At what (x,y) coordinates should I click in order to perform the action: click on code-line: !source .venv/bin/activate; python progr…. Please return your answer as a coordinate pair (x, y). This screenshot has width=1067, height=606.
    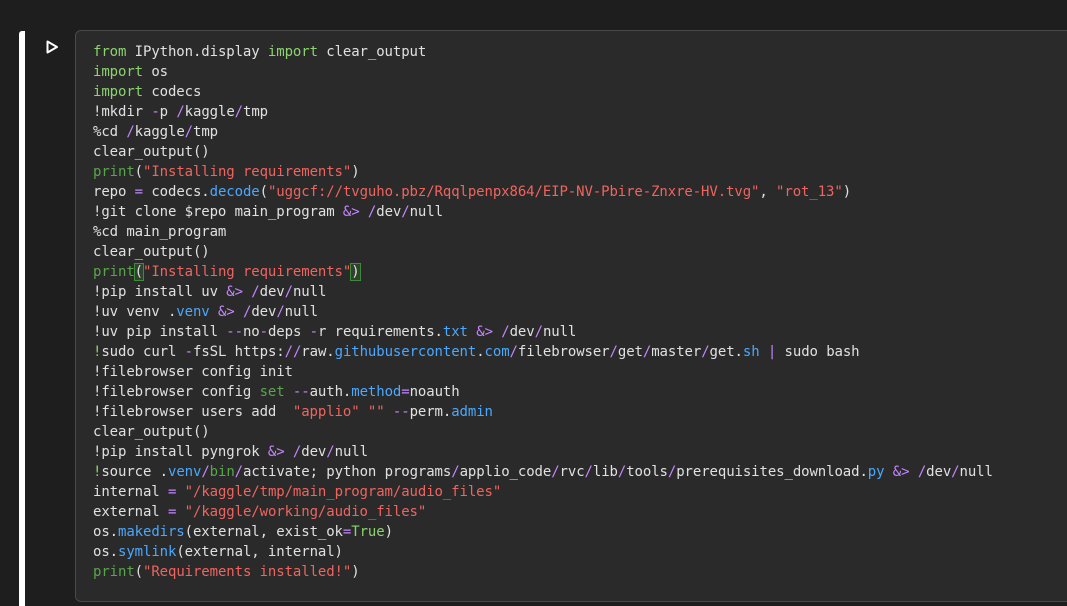
    Looking at the image, I should click on (543, 472).